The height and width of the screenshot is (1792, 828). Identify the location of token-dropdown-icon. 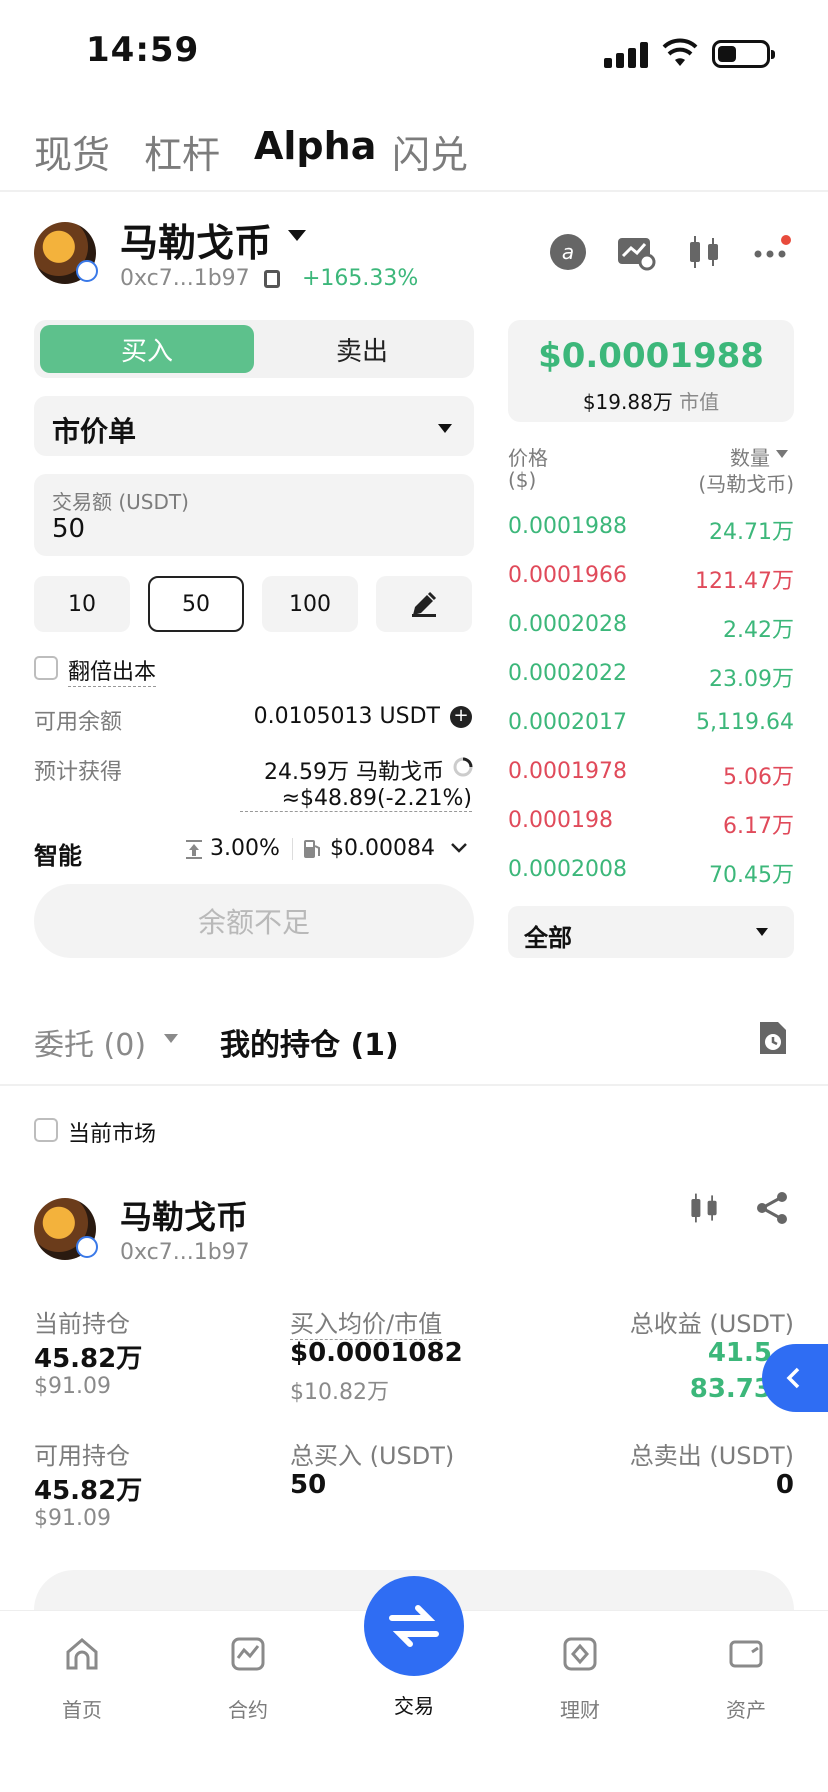
(297, 235).